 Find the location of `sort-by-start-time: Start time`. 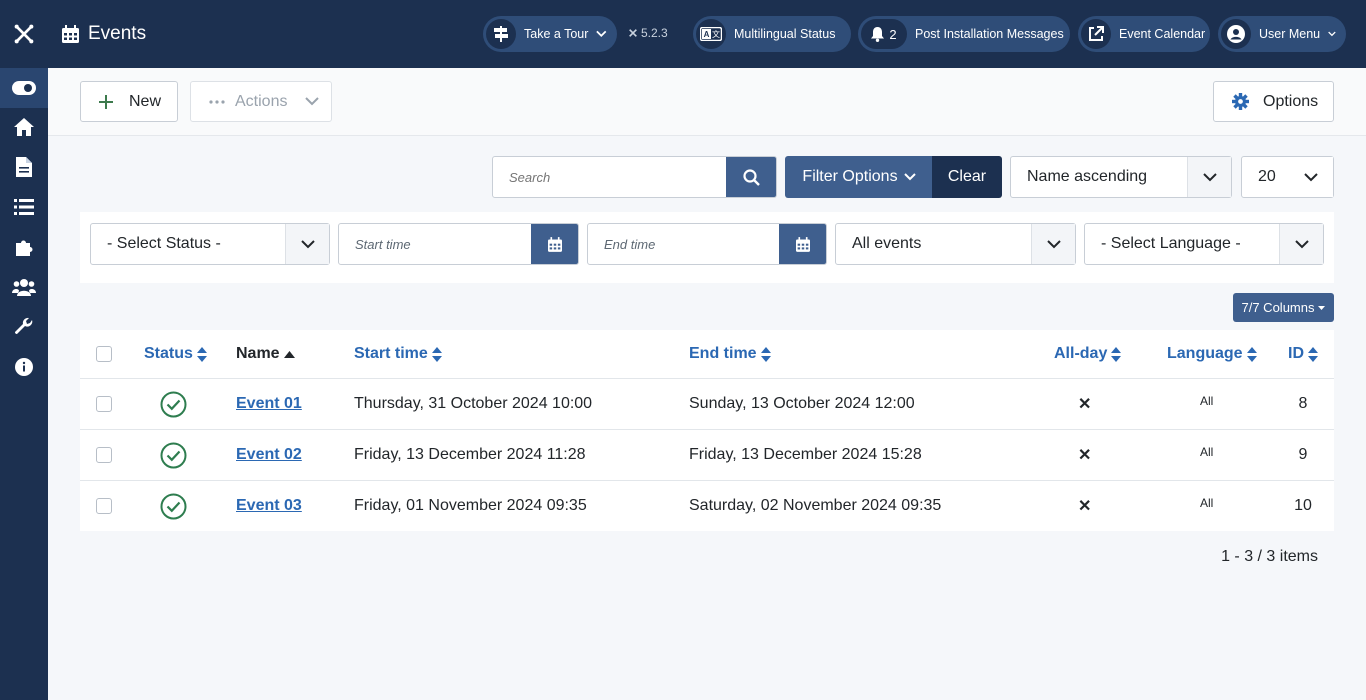

sort-by-start-time: Start time is located at coordinates (398, 354).